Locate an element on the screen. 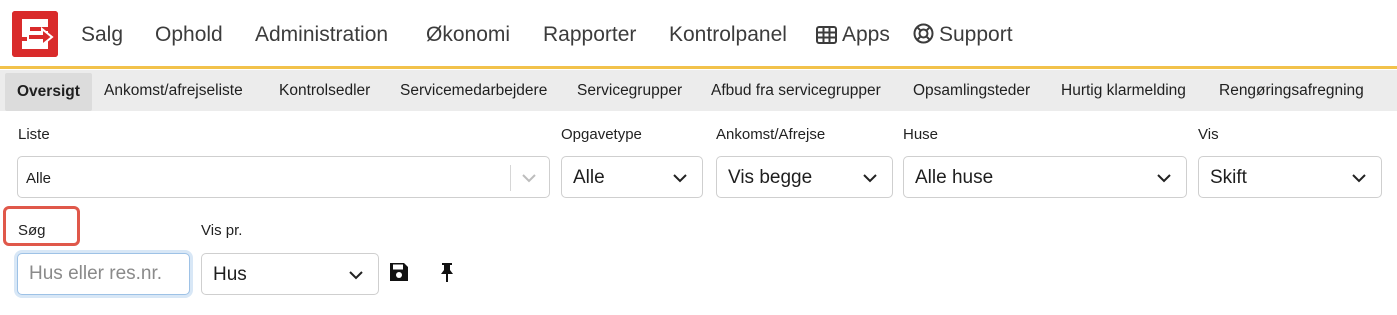 Image resolution: width=1397 pixels, height=315 pixels. nav-kontrolpanel: Kontrolpanel is located at coordinates (728, 35).